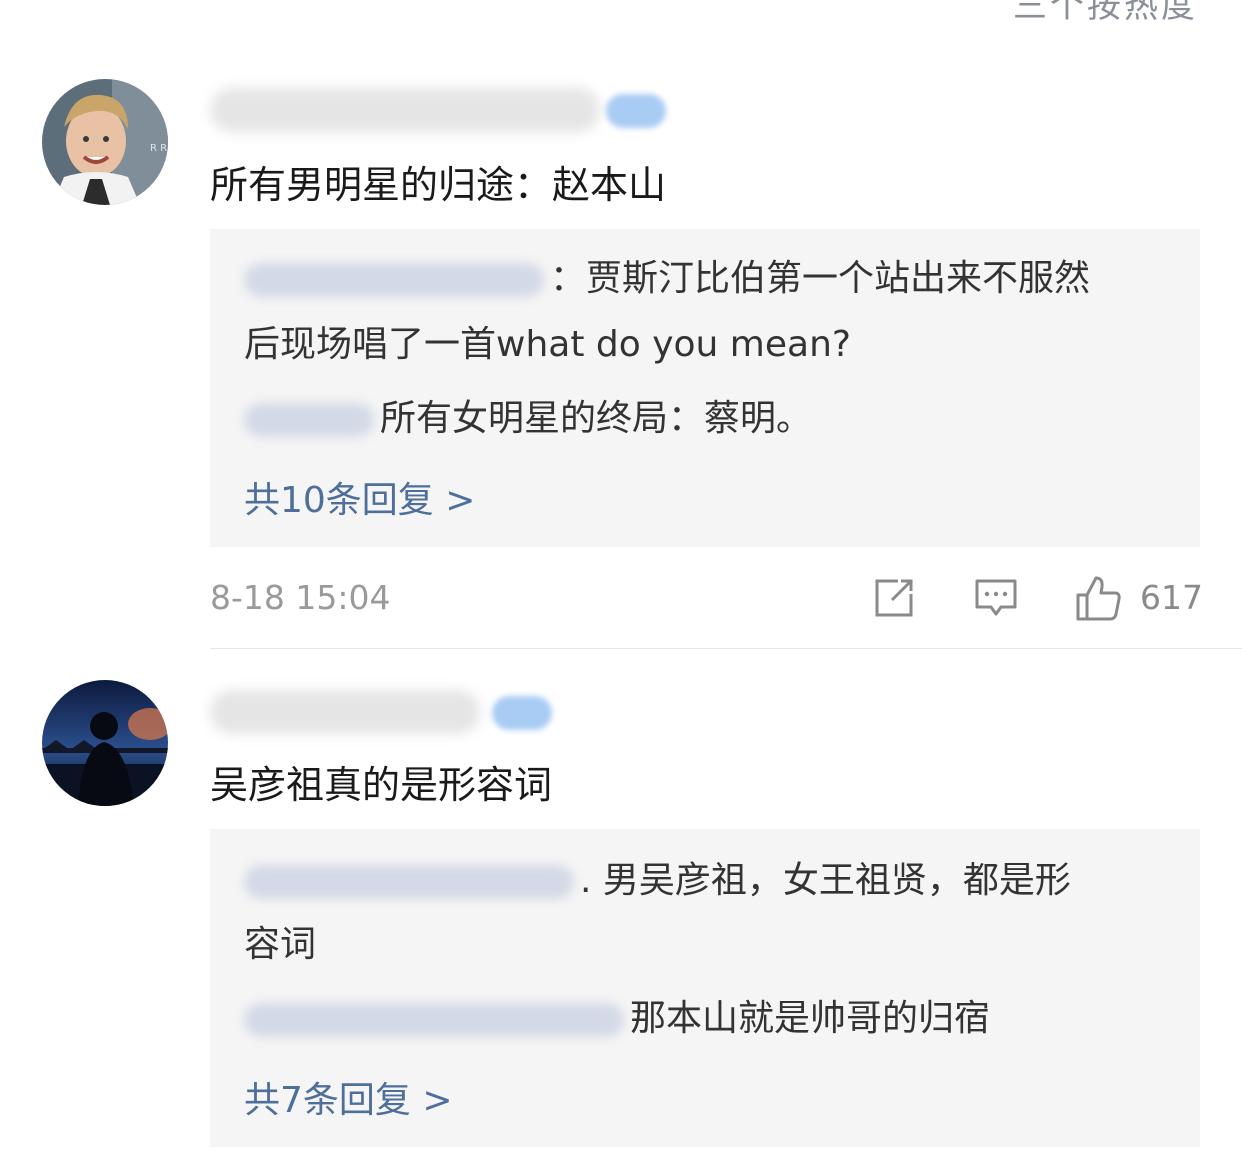 This screenshot has width=1242, height=1154. What do you see at coordinates (1171, 597) in the screenshot?
I see `like-count: 617` at bounding box center [1171, 597].